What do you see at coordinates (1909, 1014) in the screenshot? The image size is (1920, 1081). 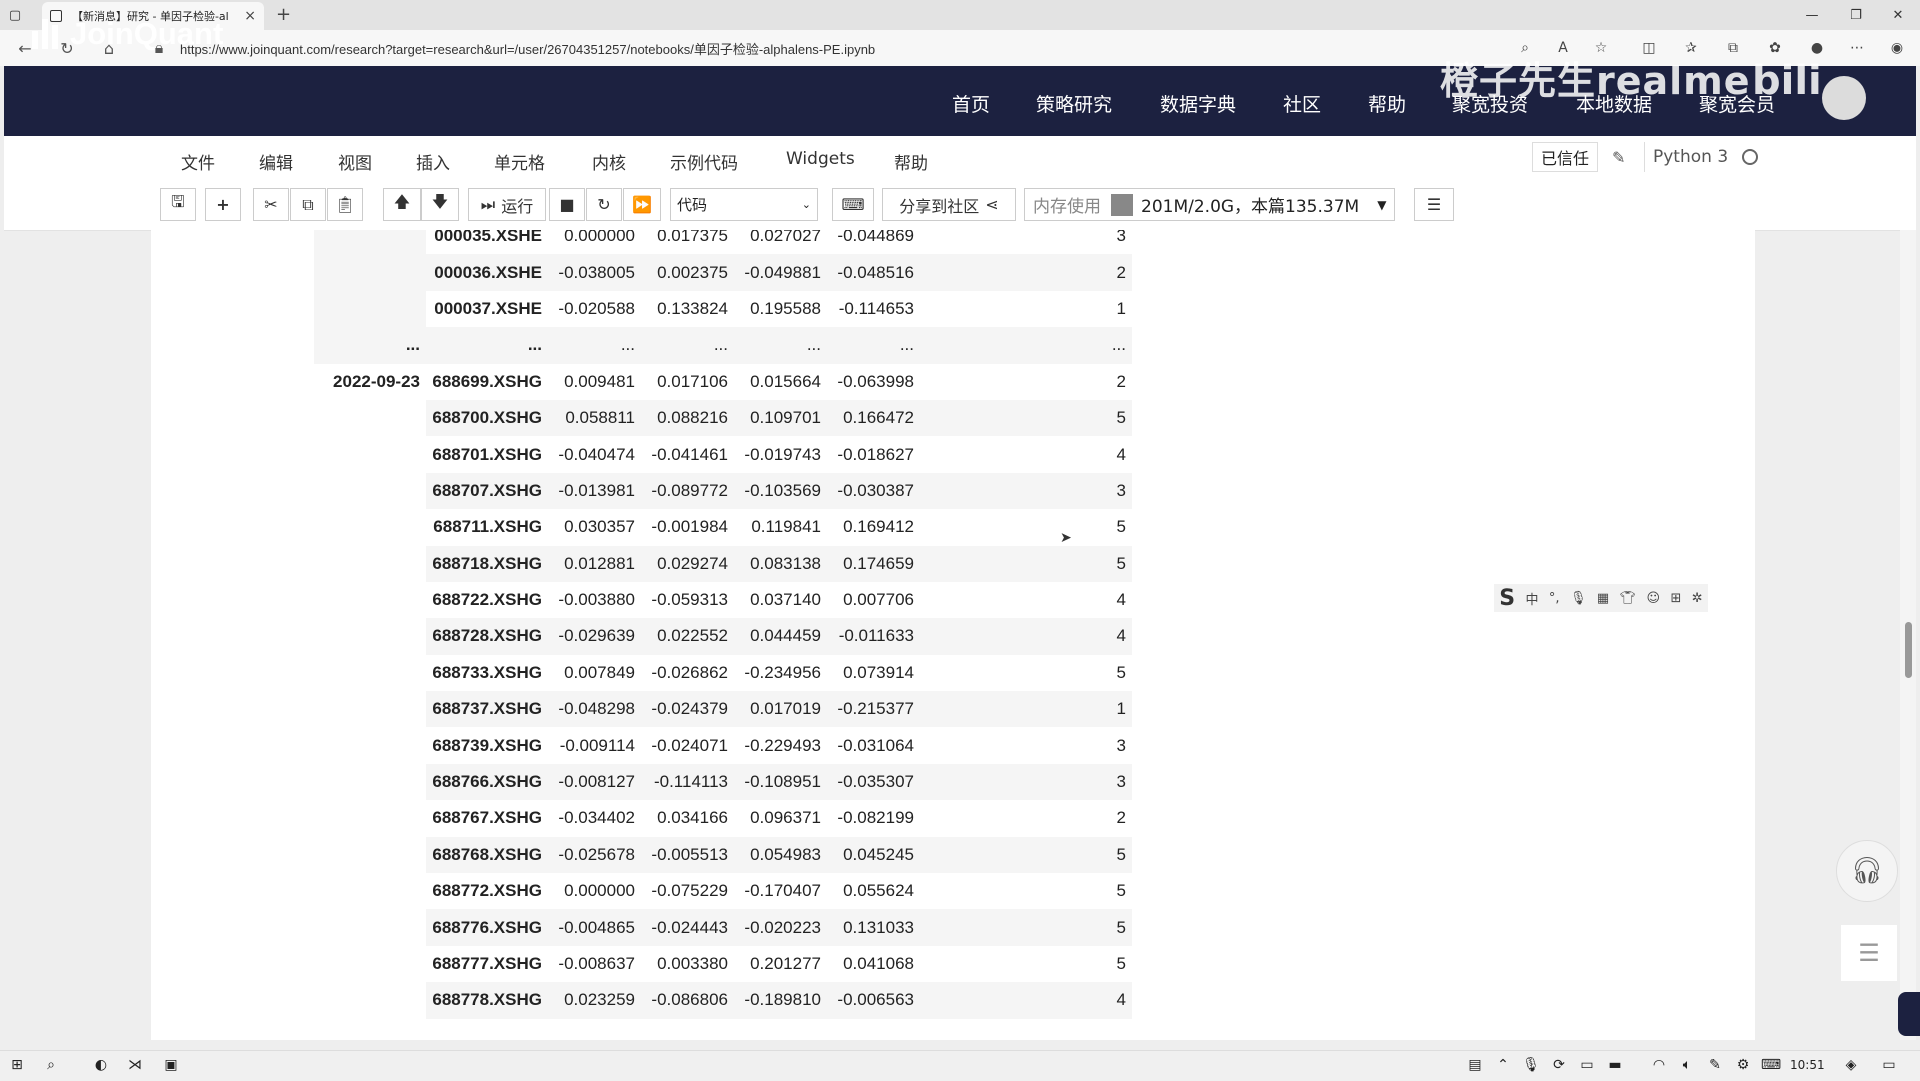 I see `side-tab` at bounding box center [1909, 1014].